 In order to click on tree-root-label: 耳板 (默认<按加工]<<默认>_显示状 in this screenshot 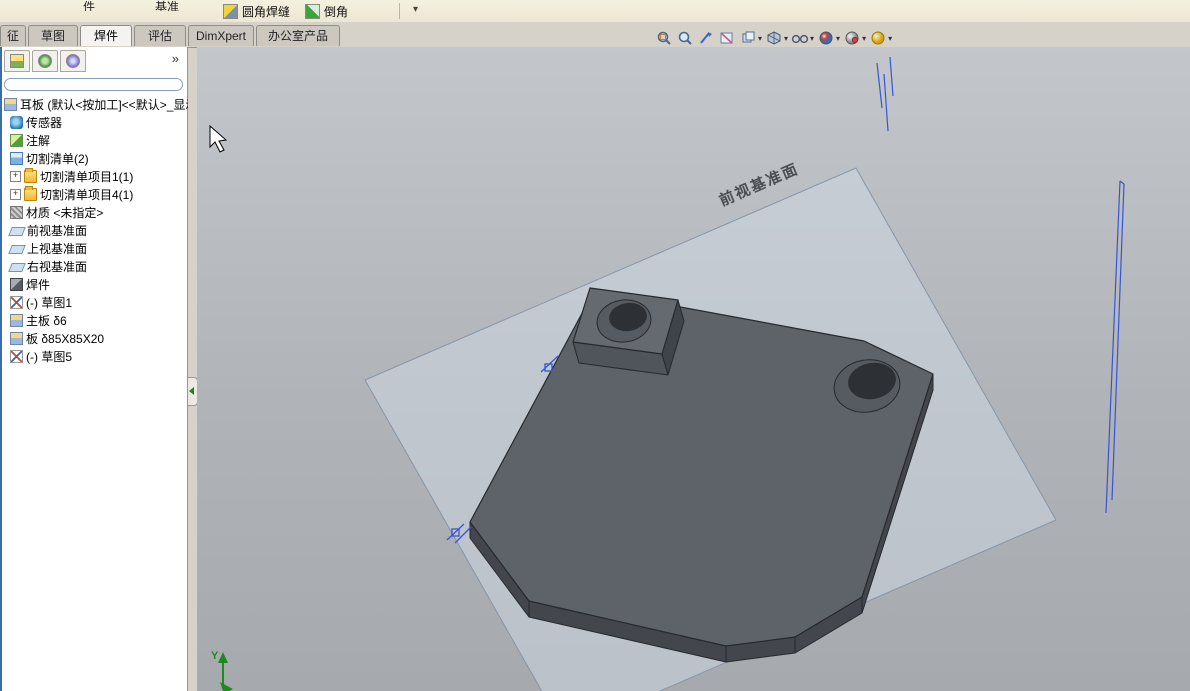, I will do `click(104, 104)`.